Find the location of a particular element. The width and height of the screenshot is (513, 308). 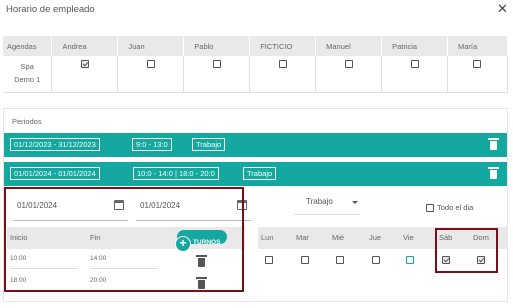

period-dates-chip: 01/01/2024 - 01/01/2024 is located at coordinates (55, 173).